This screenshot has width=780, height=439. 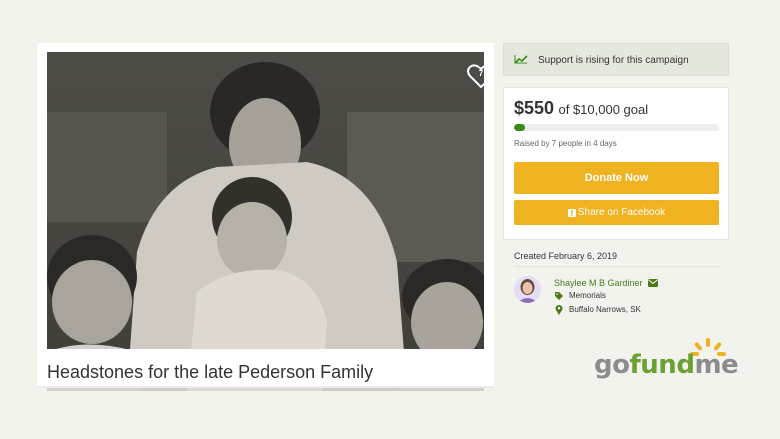 I want to click on share-facebook-button: f Share on Facebook, so click(x=616, y=212).